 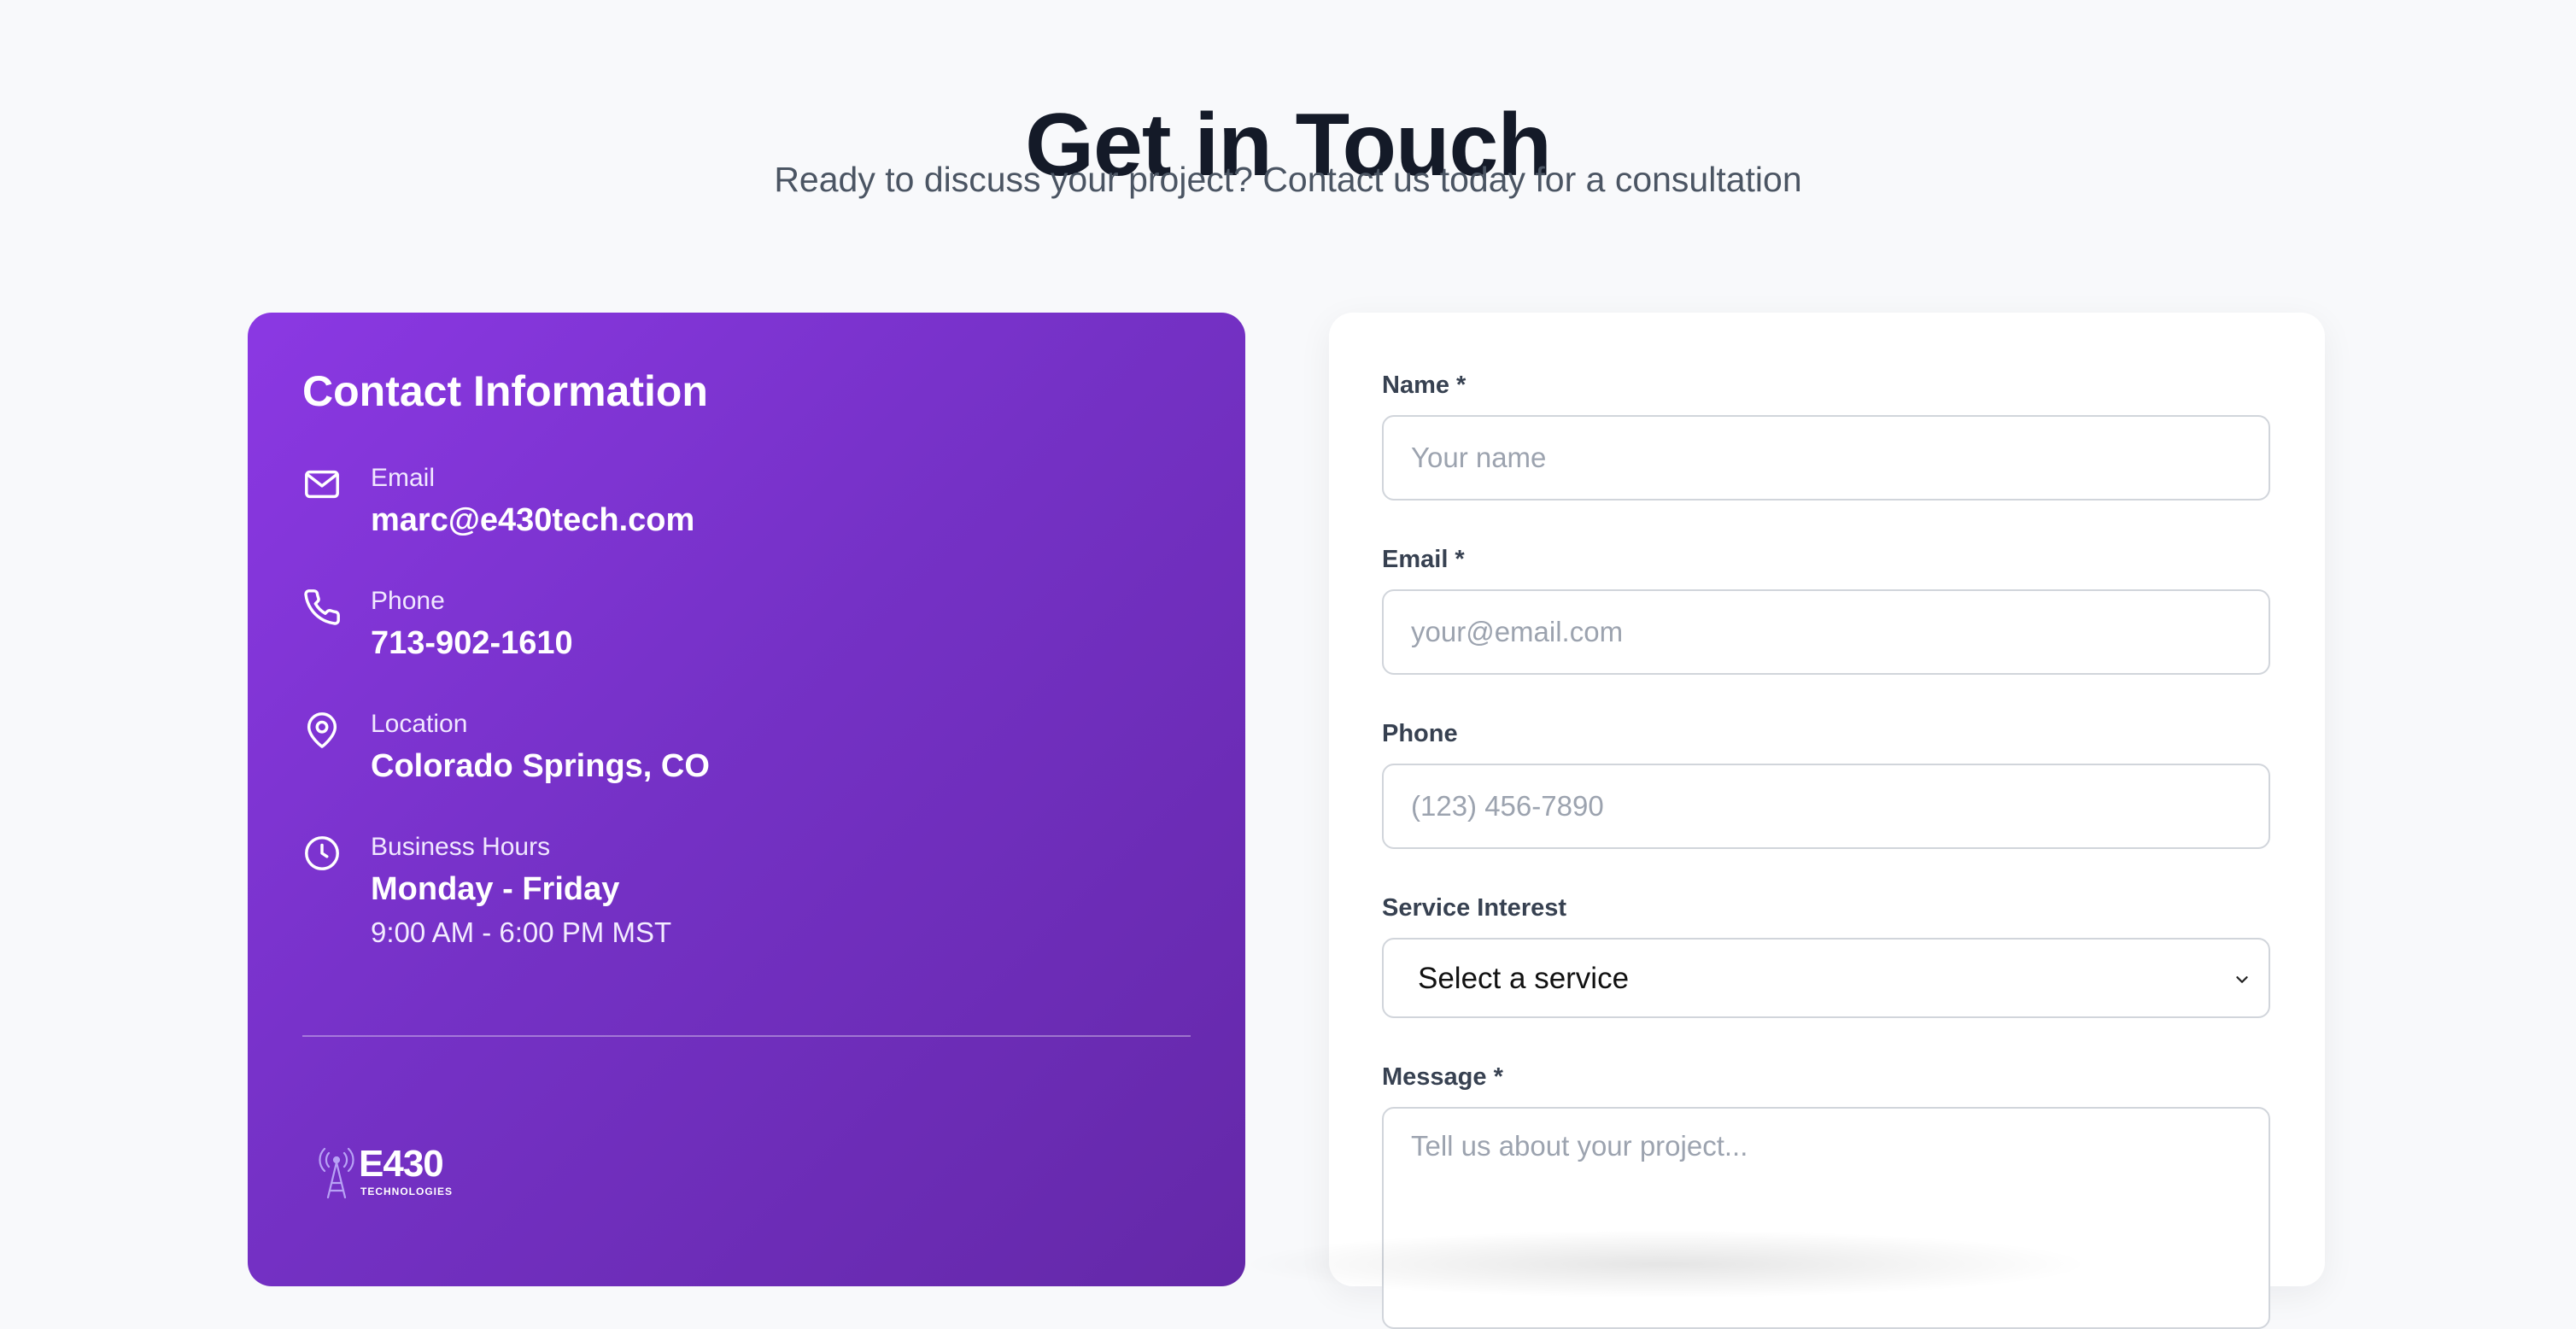 I want to click on email-input, so click(x=1826, y=632).